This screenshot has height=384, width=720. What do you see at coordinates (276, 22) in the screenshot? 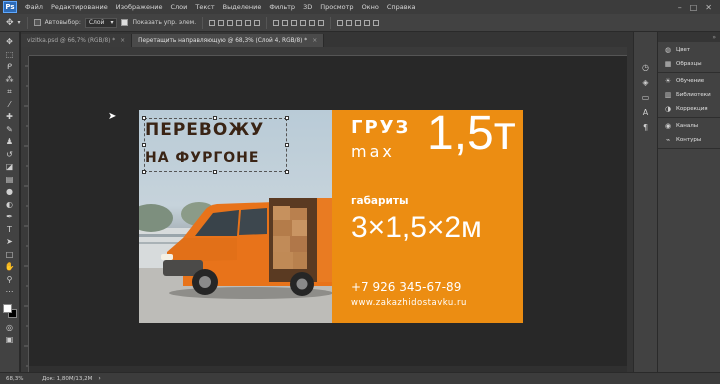
I see `distribute-top-icon` at bounding box center [276, 22].